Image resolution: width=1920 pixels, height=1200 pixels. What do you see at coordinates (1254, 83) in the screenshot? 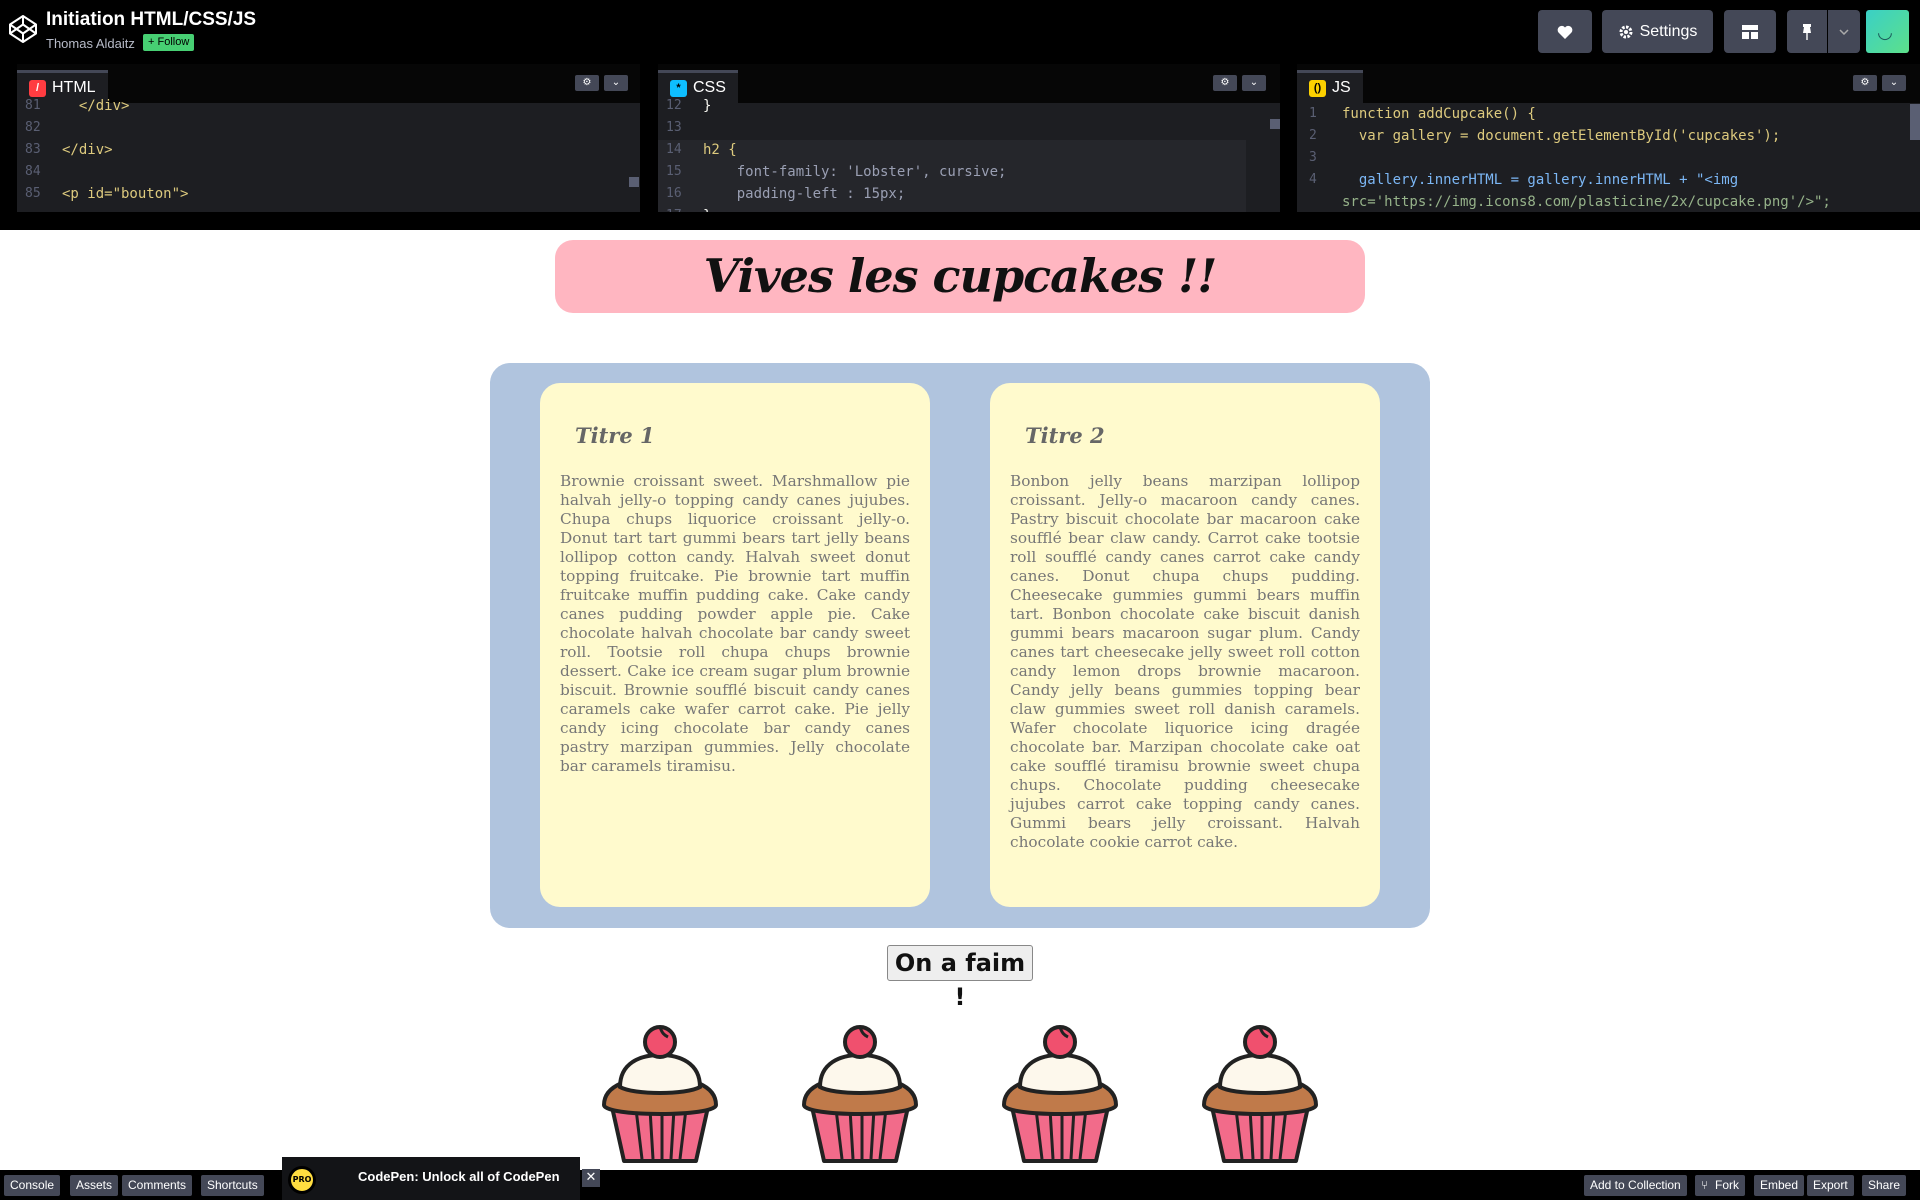
I see `css-collapse-button: ⌄` at bounding box center [1254, 83].